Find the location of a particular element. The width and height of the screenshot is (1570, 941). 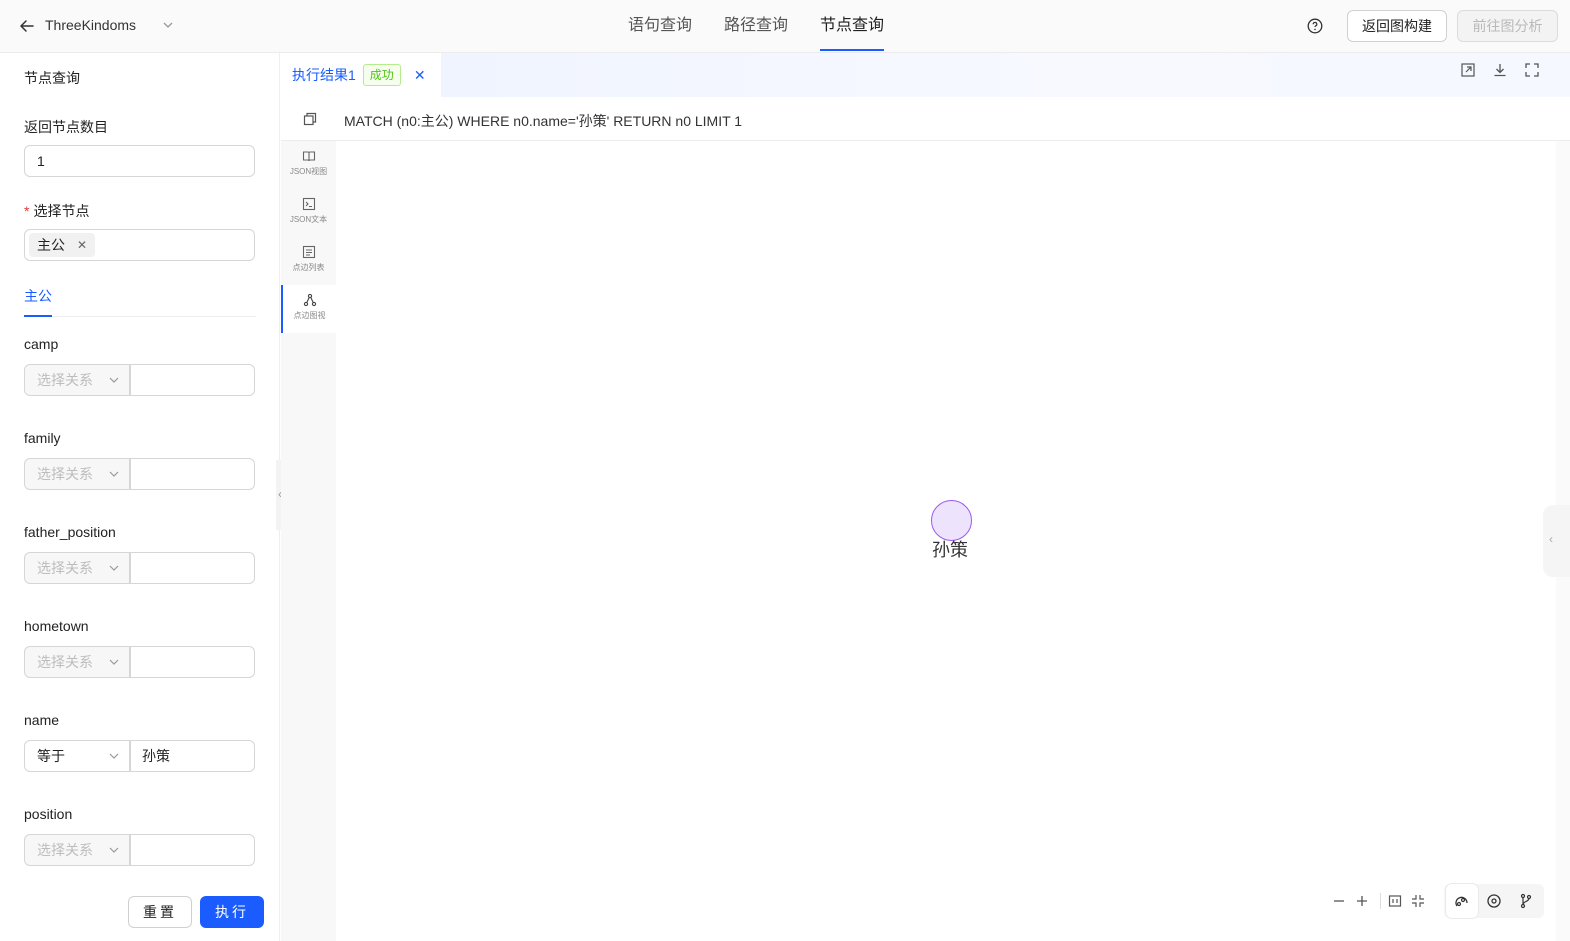

view-json-text: JSON文本 is located at coordinates (308, 213).